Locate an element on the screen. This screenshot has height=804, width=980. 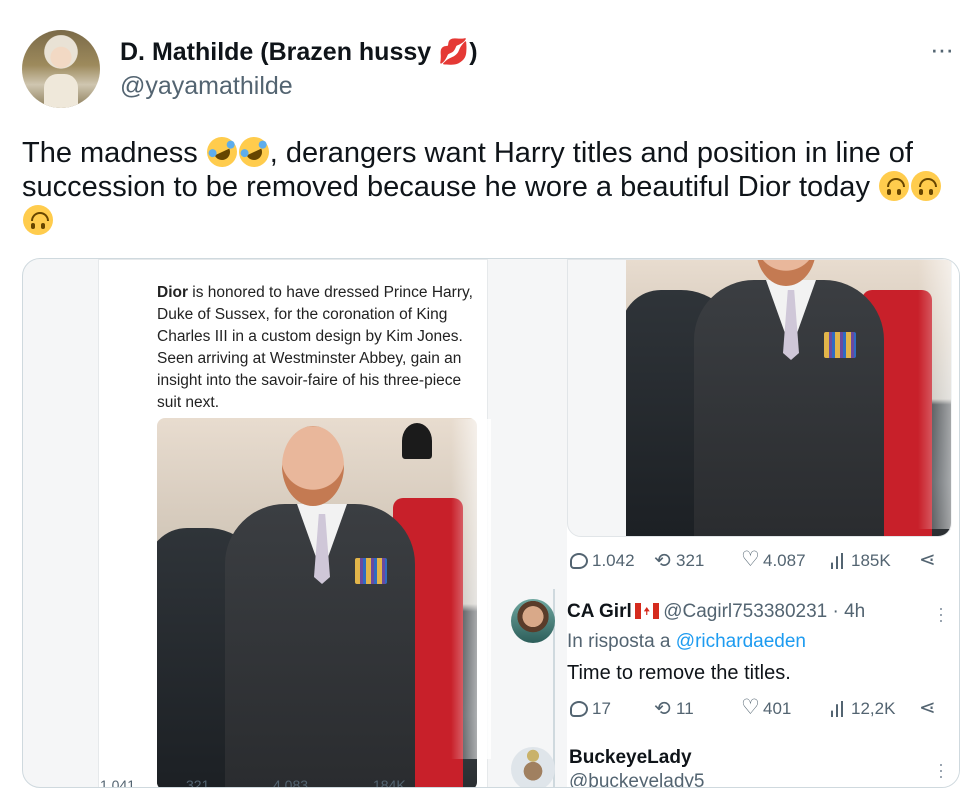
view-count: 185K is located at coordinates (871, 560).